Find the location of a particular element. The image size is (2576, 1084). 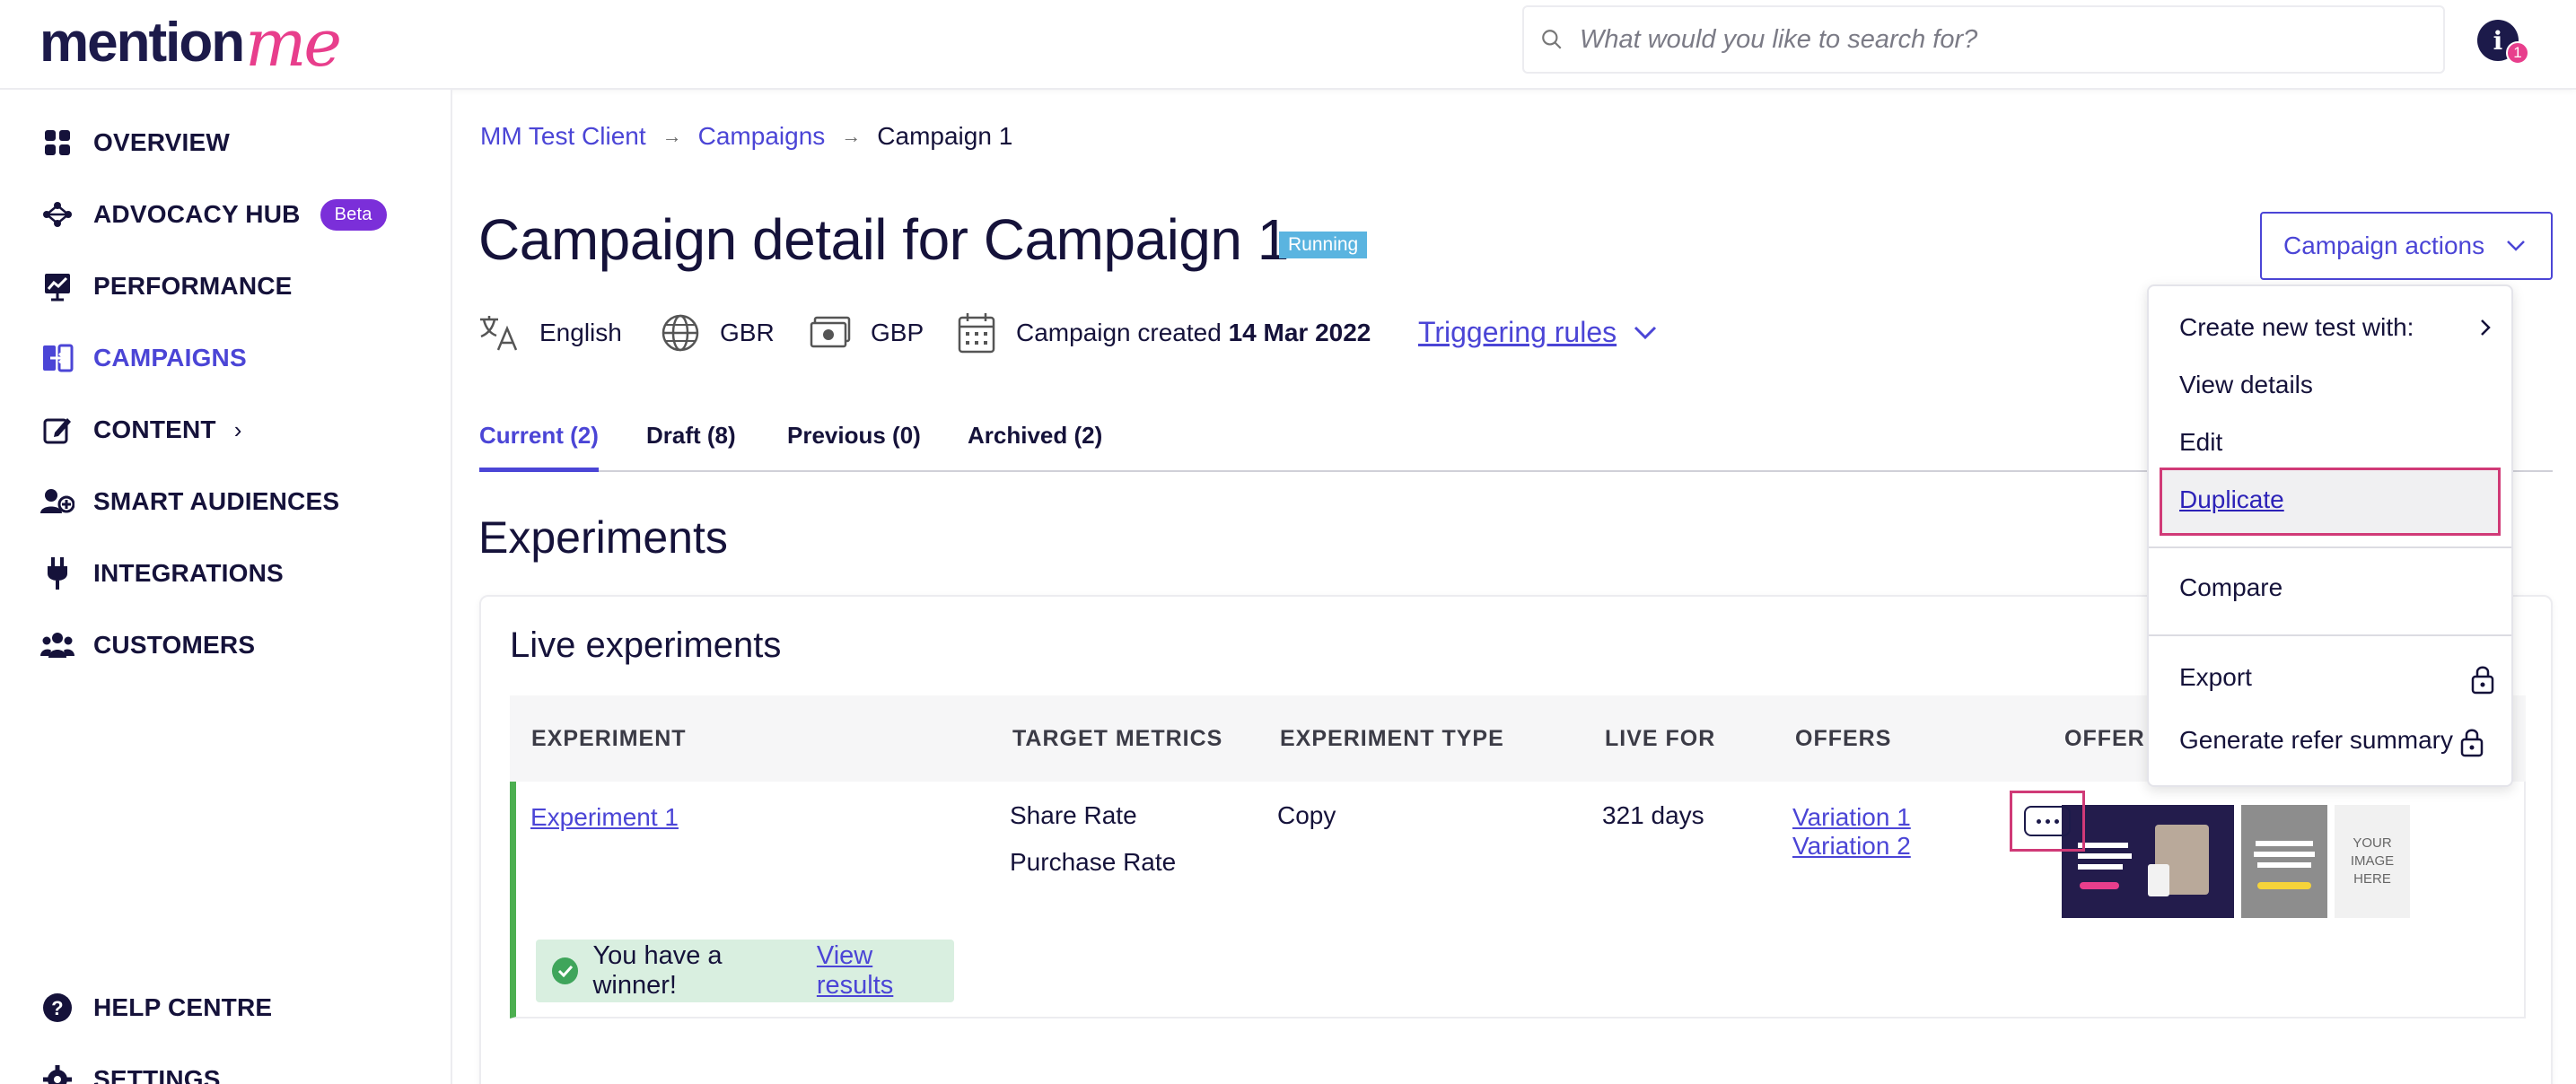

sidebar-item-advocacy-hub: ADVOCACY HUB Beta is located at coordinates (213, 214).